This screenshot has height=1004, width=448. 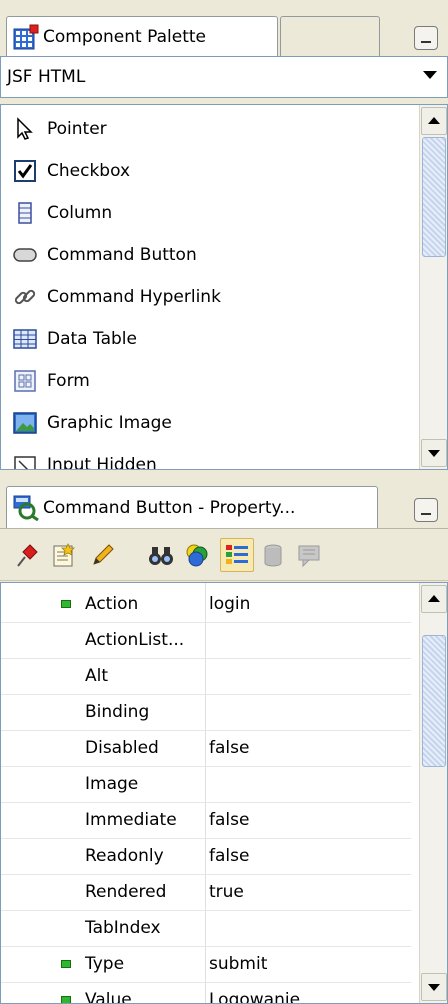 I want to click on palette-item-graphic-image: Graphic Image, so click(x=206, y=423).